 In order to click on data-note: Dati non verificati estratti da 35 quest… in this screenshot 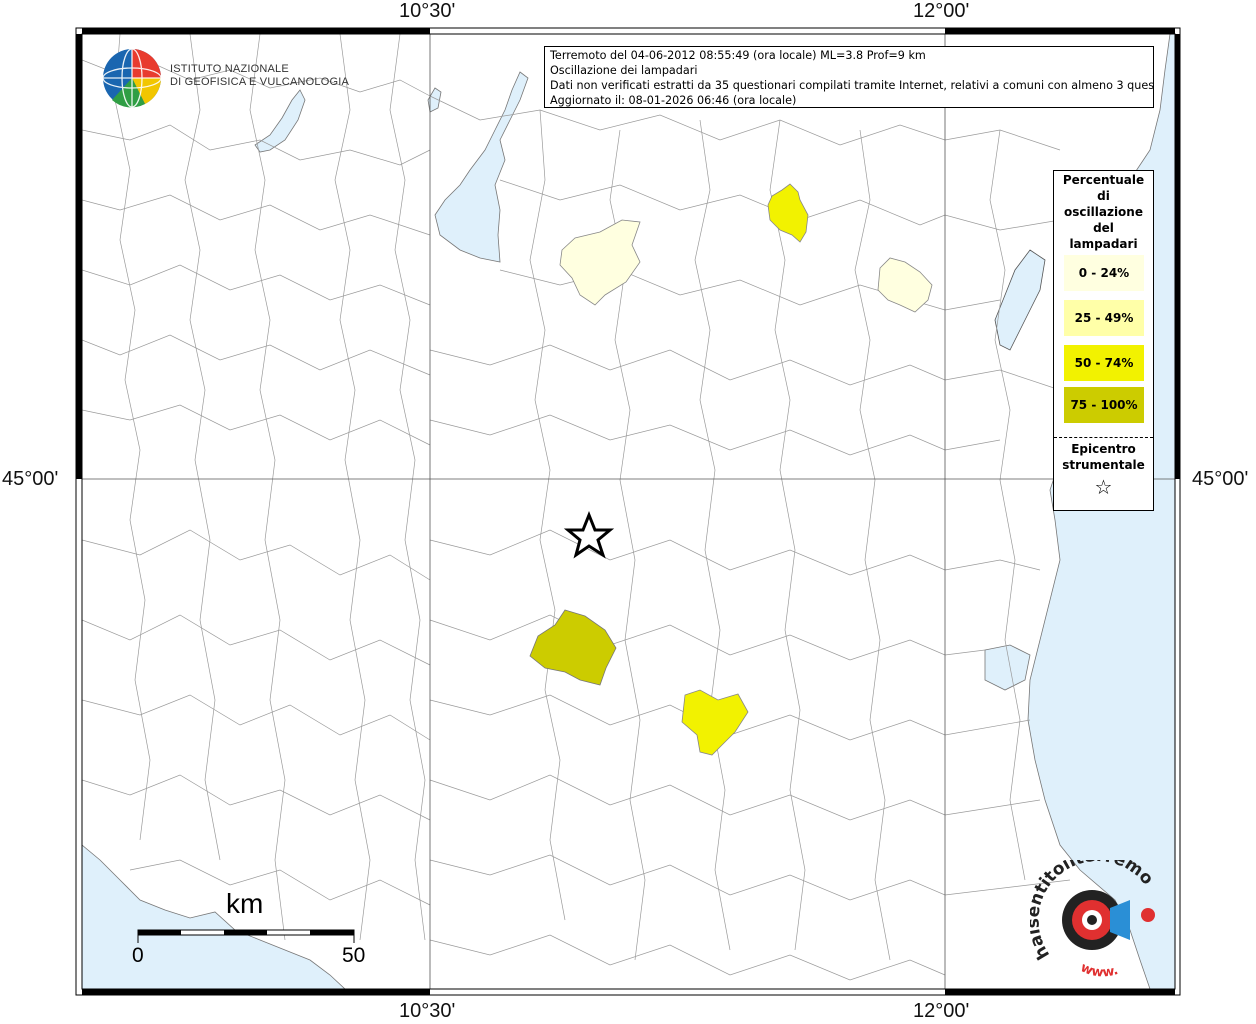, I will do `click(852, 85)`.